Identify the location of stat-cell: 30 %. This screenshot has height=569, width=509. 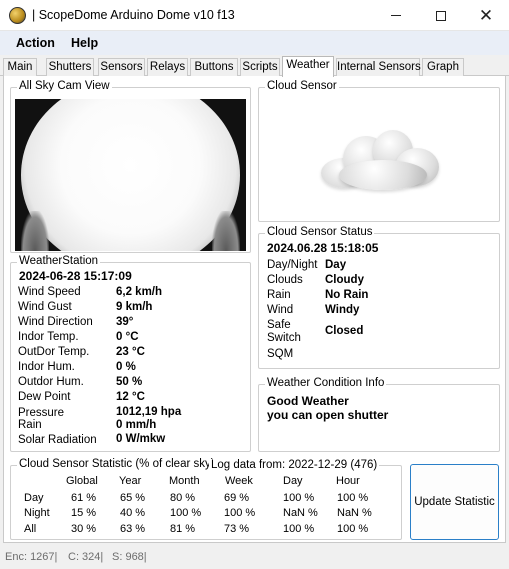
(84, 529).